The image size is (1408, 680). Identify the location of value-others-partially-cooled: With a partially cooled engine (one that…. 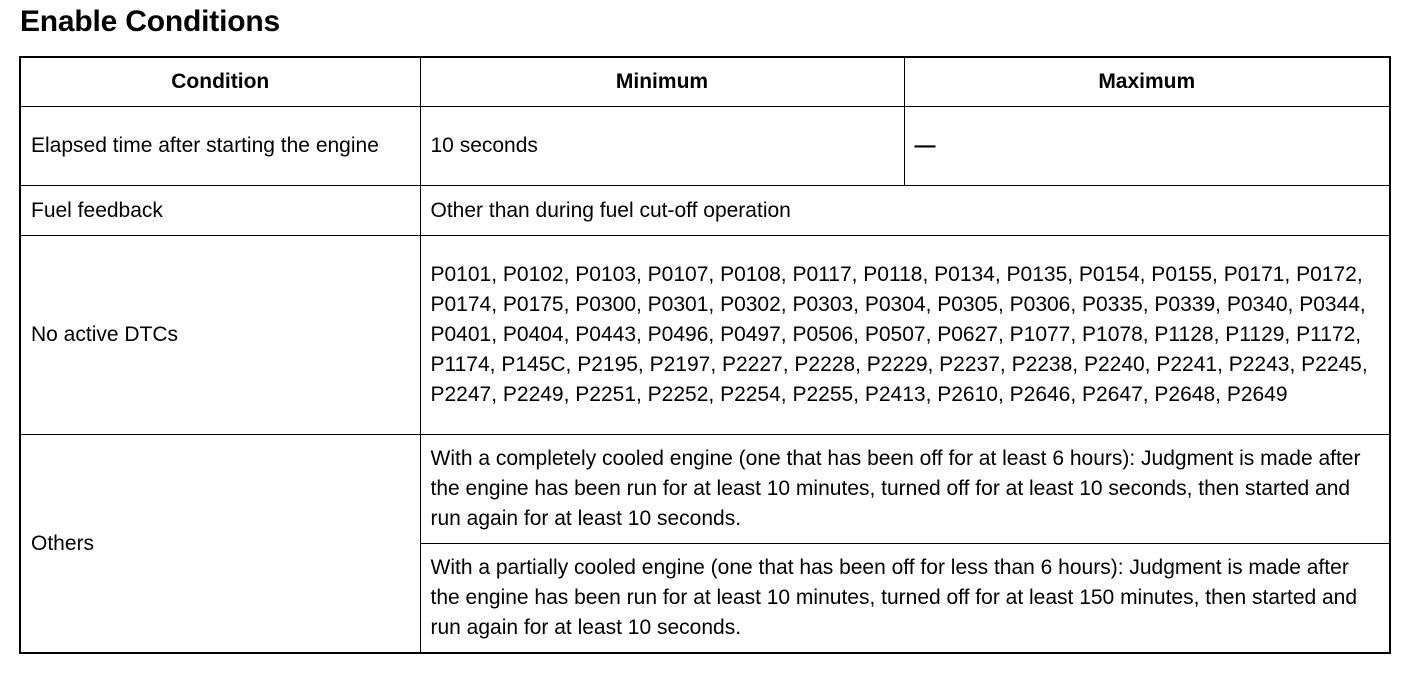
(905, 598).